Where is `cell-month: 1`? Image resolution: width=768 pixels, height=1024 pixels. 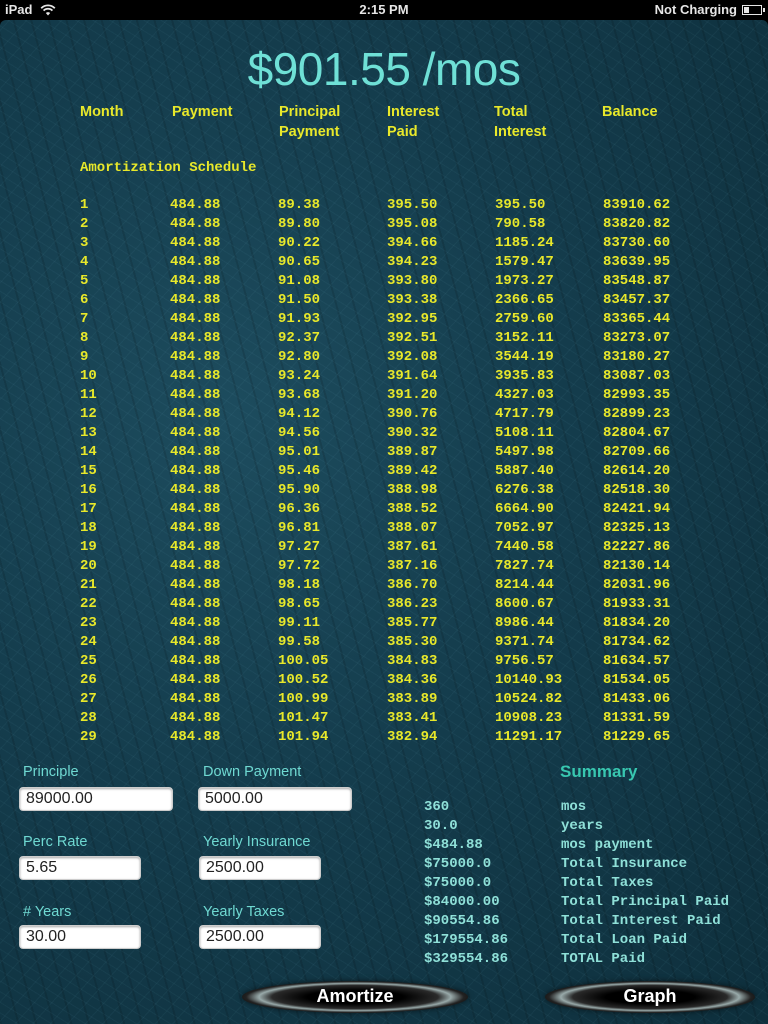
cell-month: 1 is located at coordinates (84, 205).